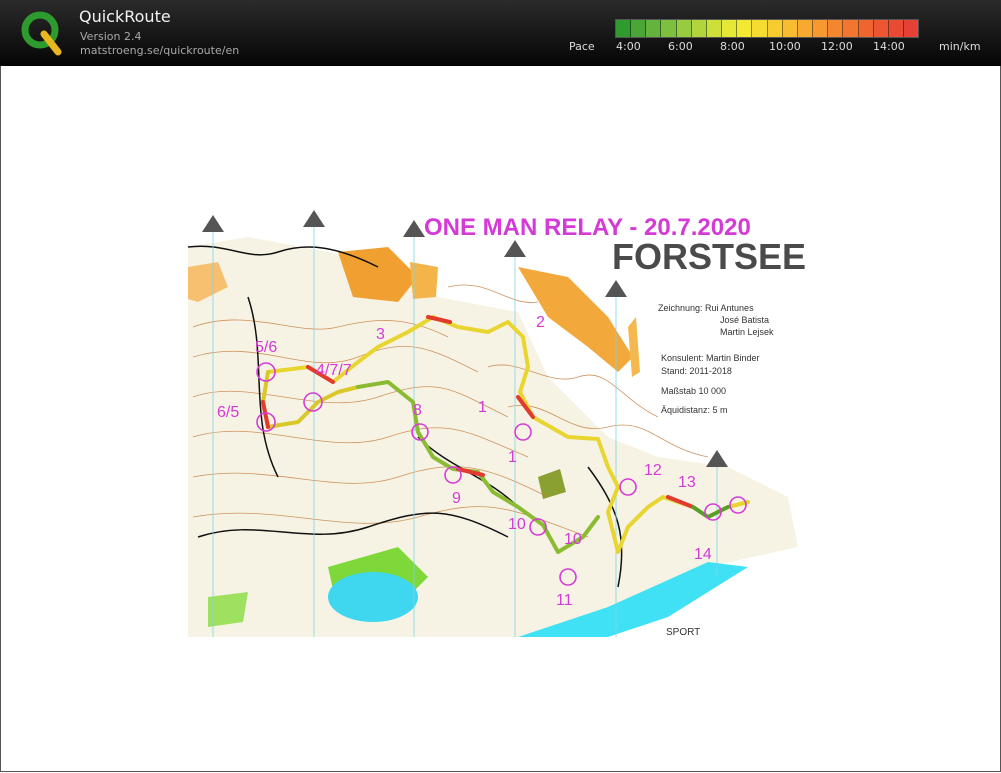 Image resolution: width=1001 pixels, height=773 pixels. What do you see at coordinates (41, 33) in the screenshot?
I see `quickroute-logo-icon` at bounding box center [41, 33].